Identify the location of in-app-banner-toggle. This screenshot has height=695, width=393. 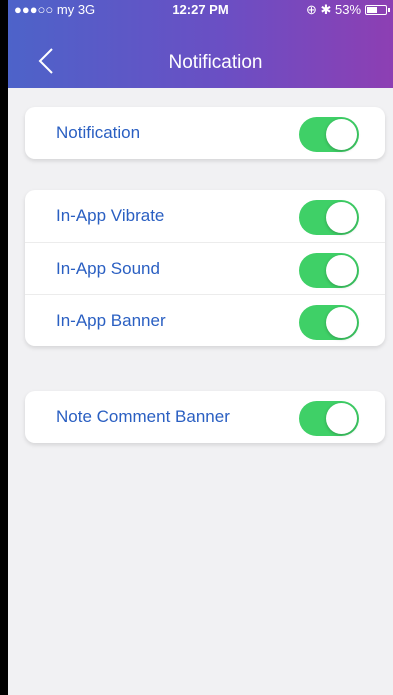
(329, 322).